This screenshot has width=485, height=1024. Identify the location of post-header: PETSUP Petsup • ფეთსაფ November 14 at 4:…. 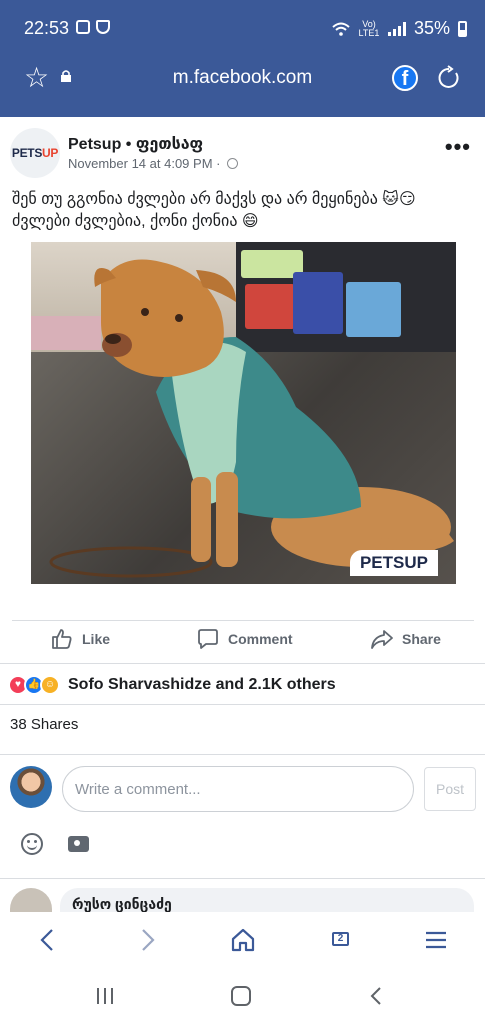
(242, 153).